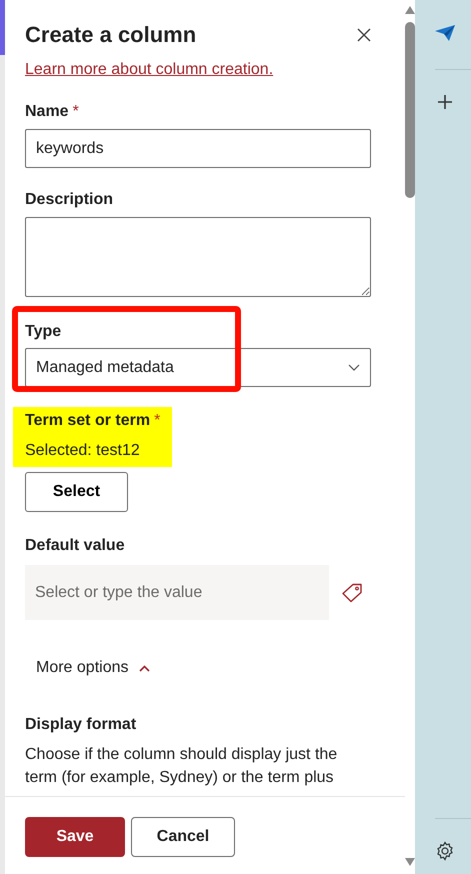  What do you see at coordinates (80, 725) in the screenshot?
I see `field-label: Display format` at bounding box center [80, 725].